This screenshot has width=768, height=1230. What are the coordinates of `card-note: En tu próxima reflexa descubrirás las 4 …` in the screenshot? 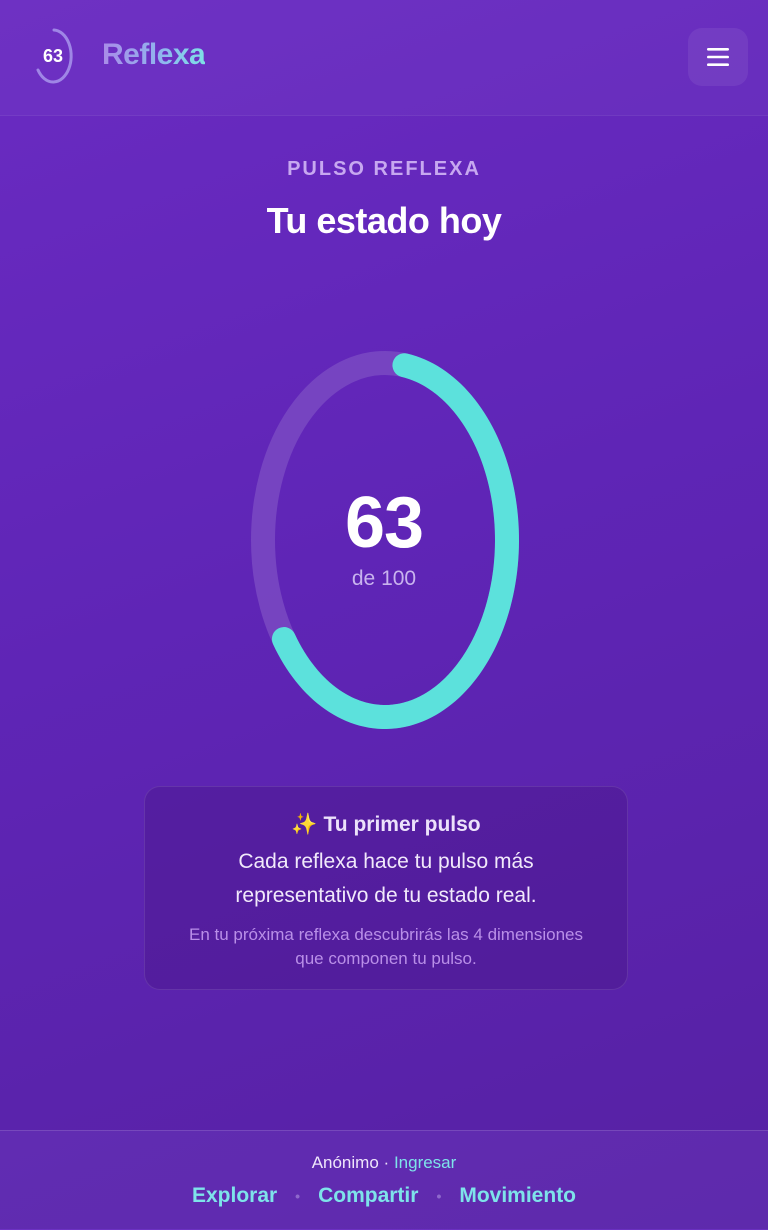 It's located at (386, 946).